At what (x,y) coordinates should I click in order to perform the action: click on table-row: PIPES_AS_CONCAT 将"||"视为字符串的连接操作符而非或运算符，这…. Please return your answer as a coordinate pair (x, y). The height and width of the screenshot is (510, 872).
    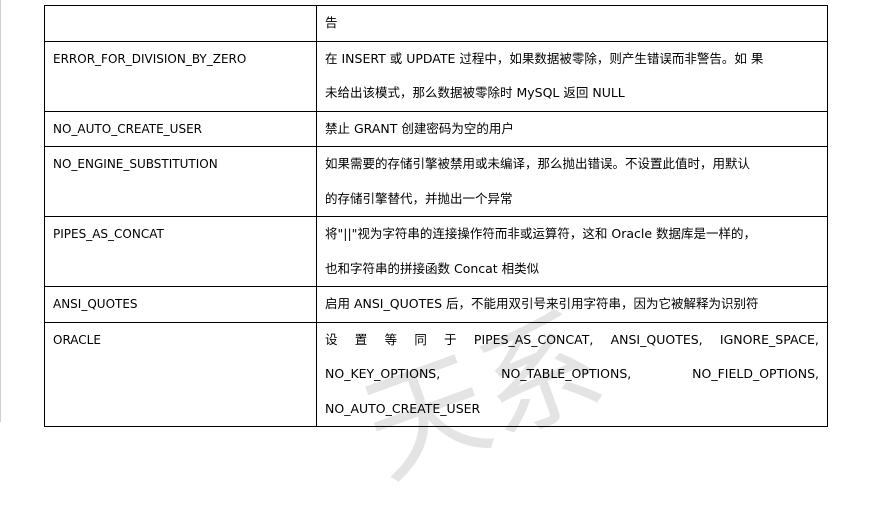
    Looking at the image, I should click on (436, 251).